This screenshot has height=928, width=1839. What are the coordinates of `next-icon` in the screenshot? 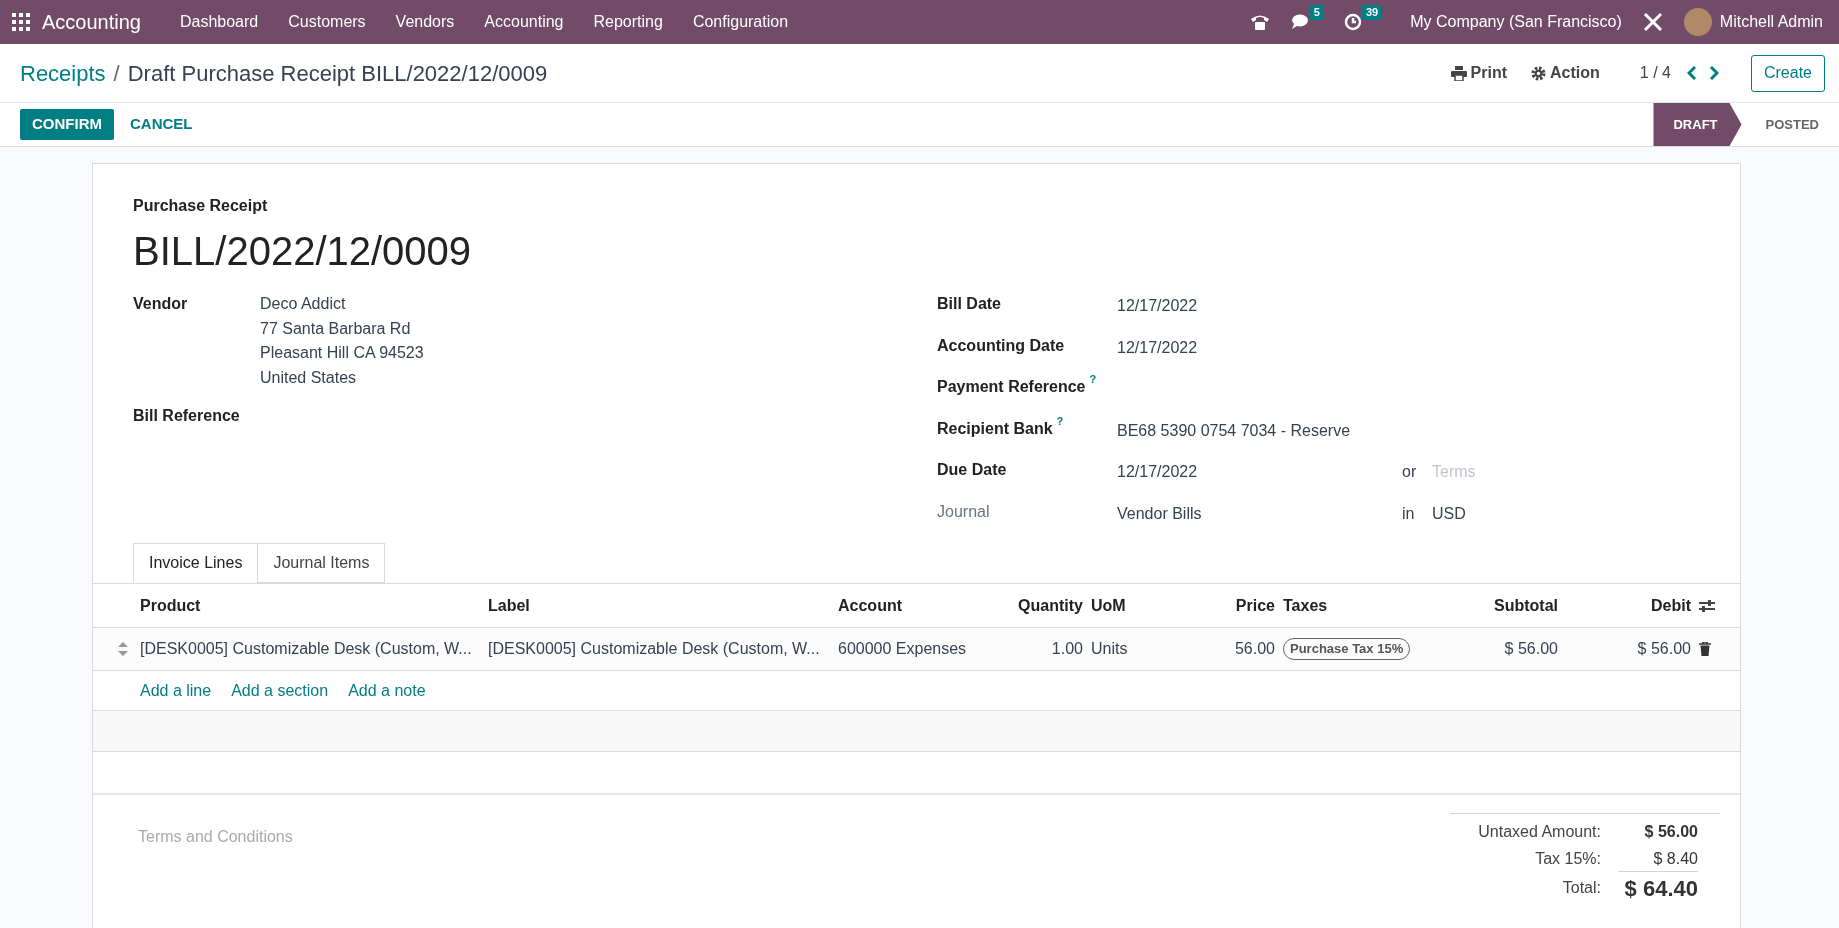 It's located at (1713, 73).